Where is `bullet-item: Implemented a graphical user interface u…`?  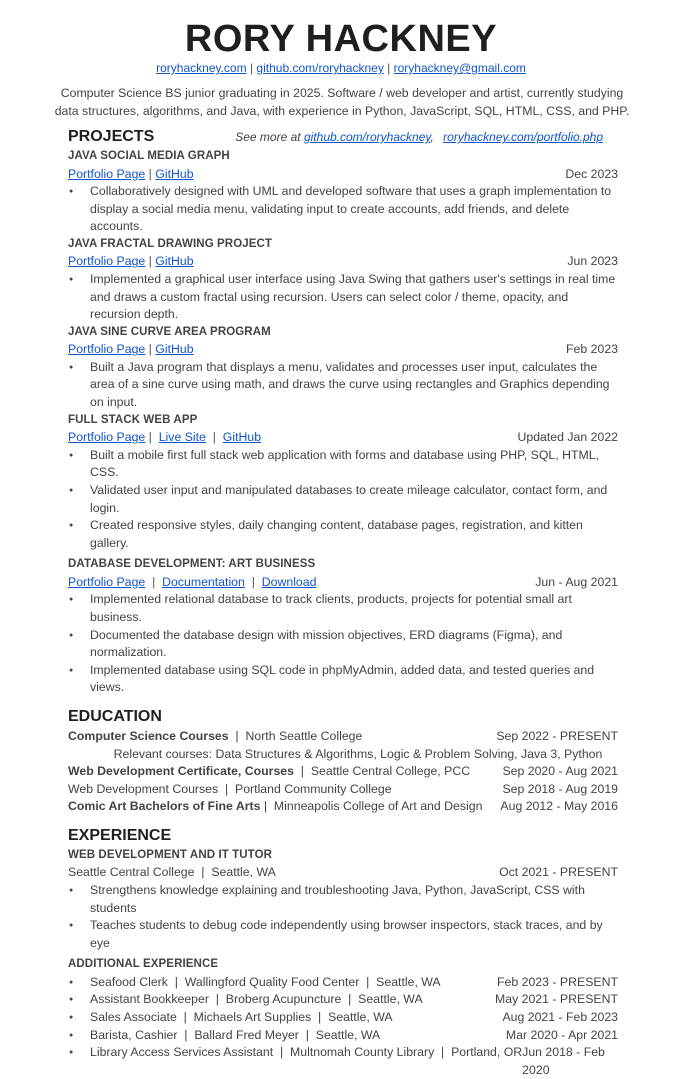
bullet-item: Implemented a graphical user interface u… is located at coordinates (343, 297).